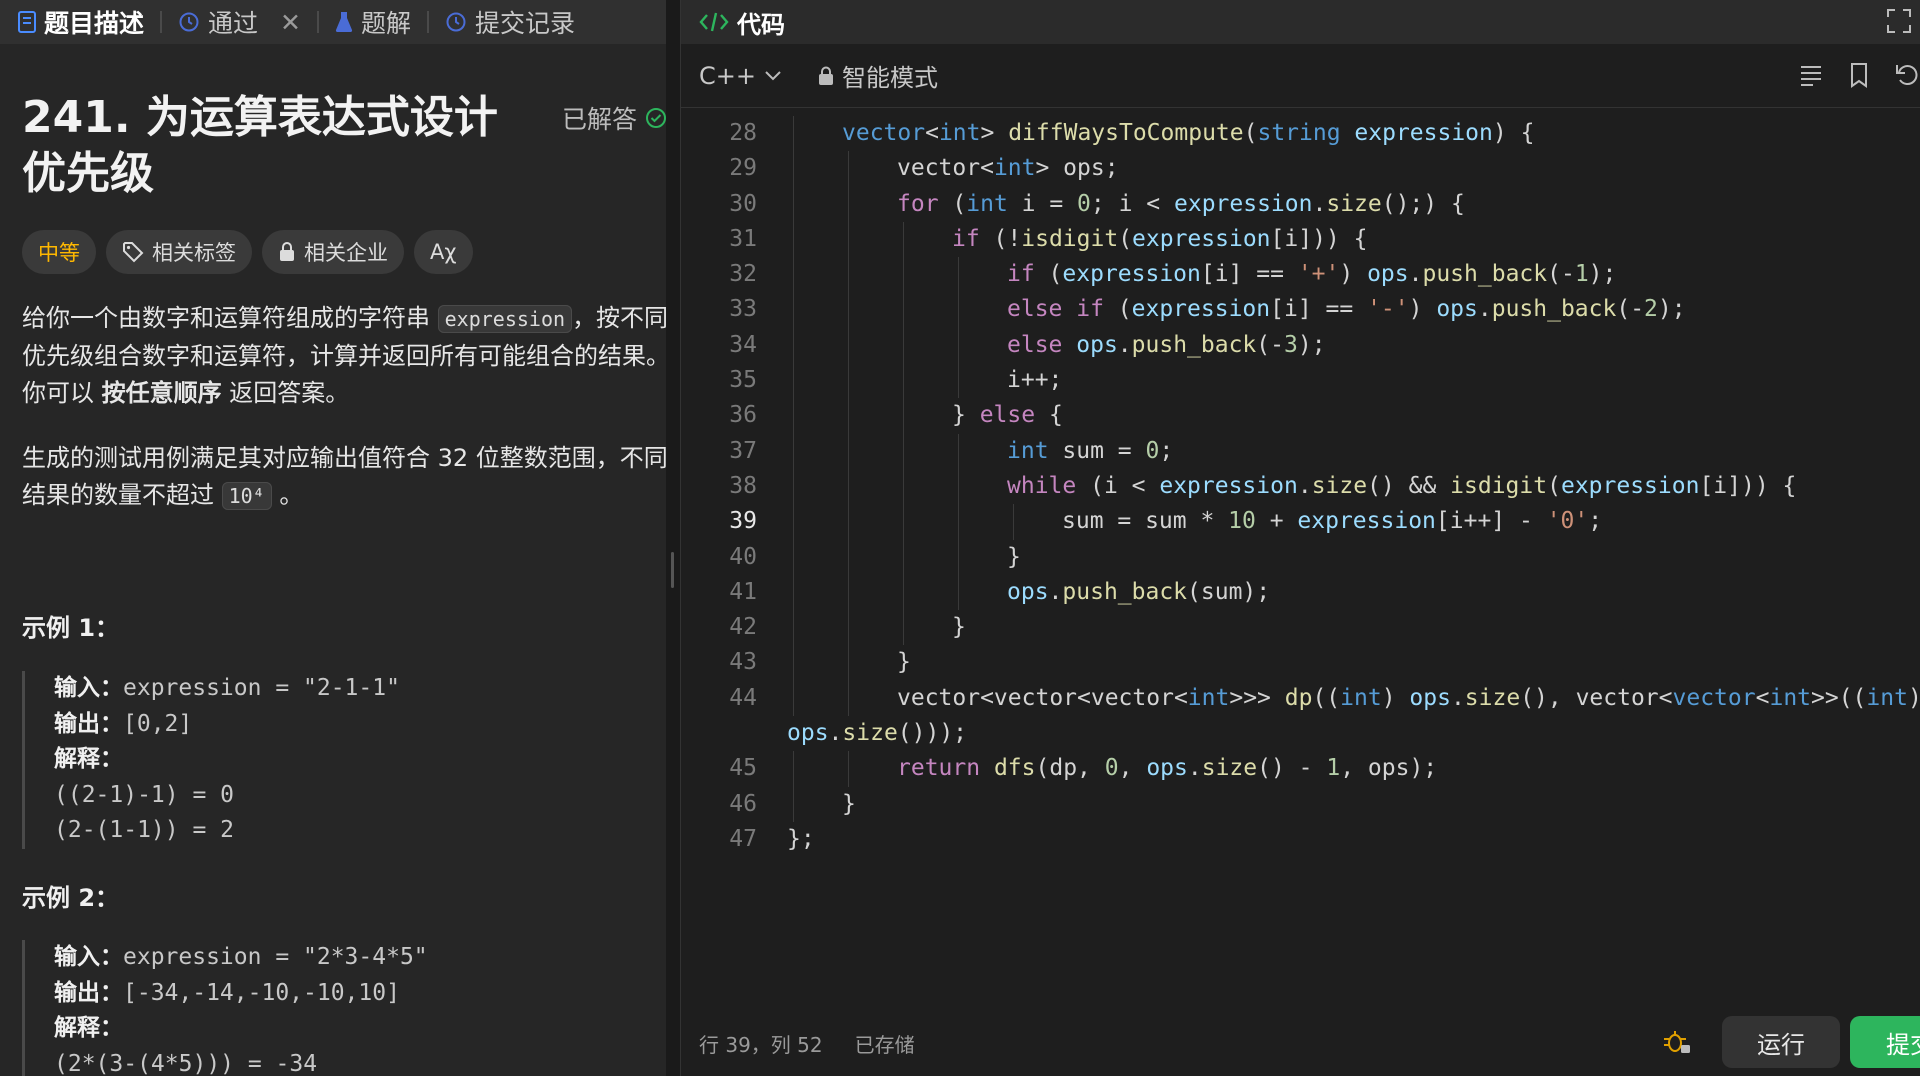  What do you see at coordinates (719, 733) in the screenshot?
I see `line-number` at bounding box center [719, 733].